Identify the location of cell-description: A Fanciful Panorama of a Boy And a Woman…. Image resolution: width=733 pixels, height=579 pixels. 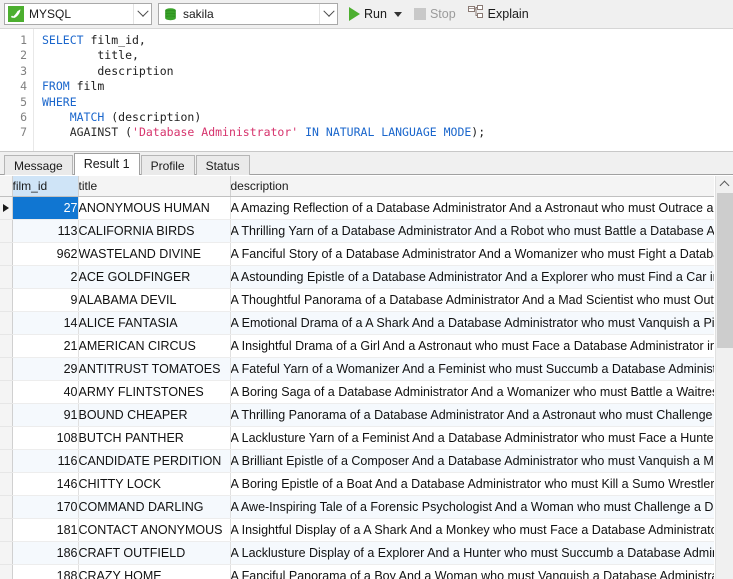
(472, 571).